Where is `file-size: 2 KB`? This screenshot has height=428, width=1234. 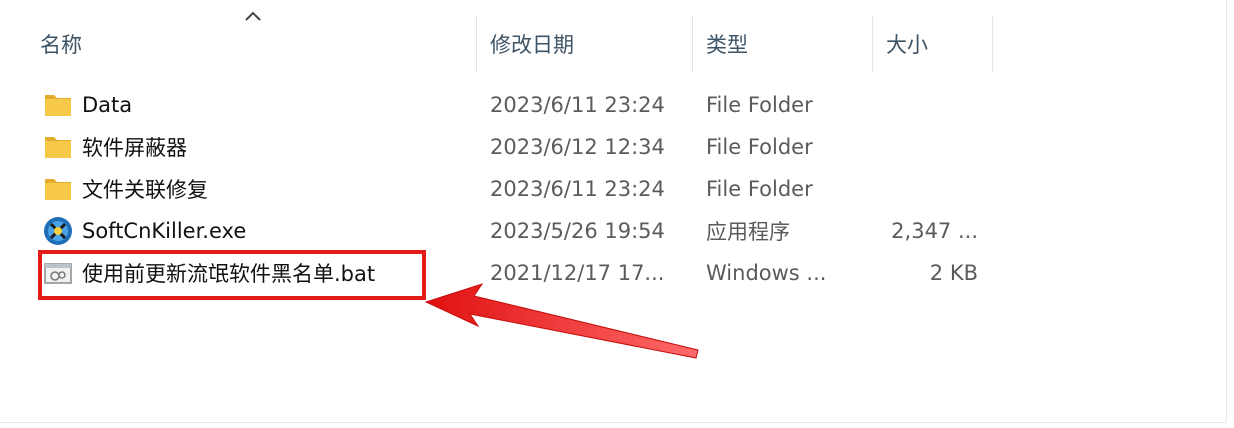 file-size: 2 KB is located at coordinates (953, 273).